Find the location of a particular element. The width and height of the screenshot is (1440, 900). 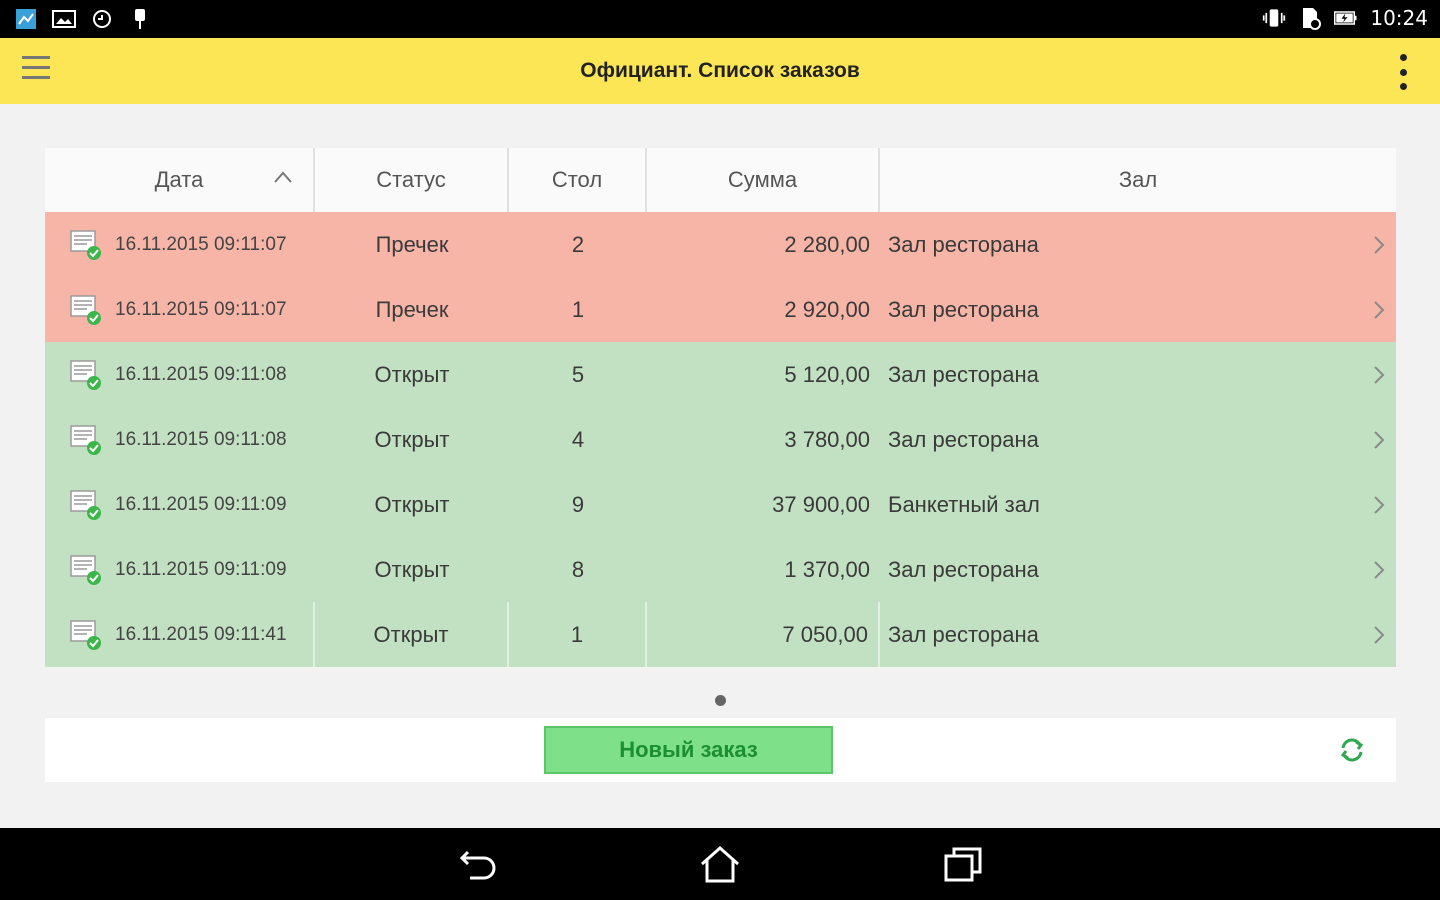

back-icon is located at coordinates (478, 864).